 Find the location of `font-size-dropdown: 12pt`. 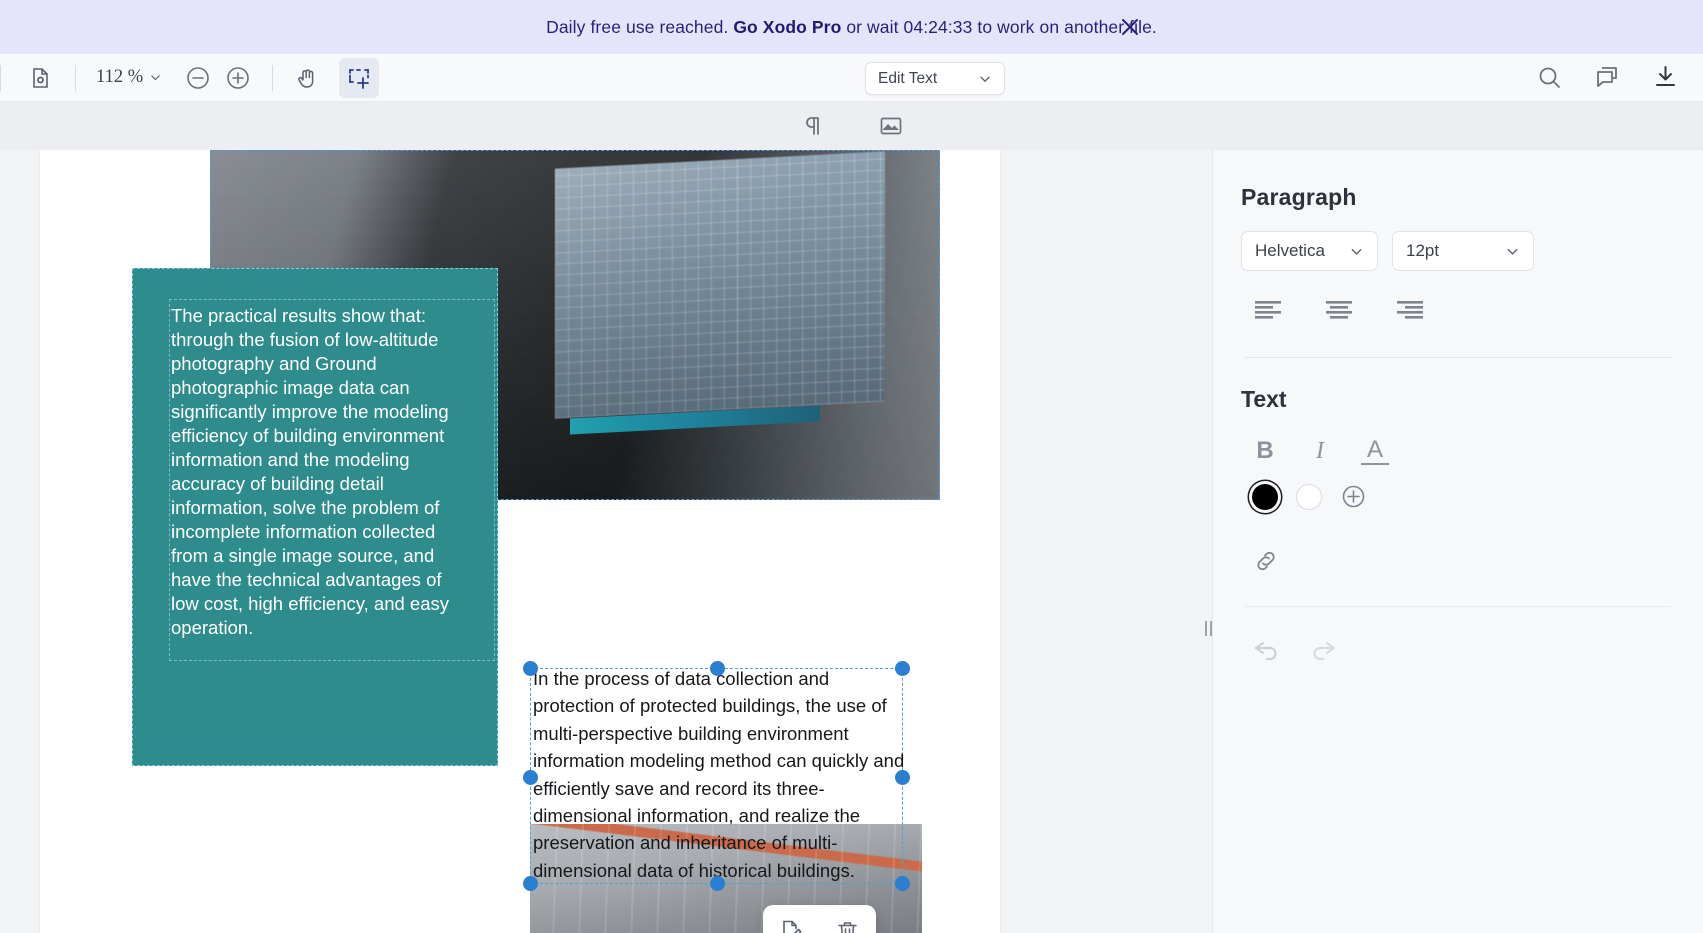

font-size-dropdown: 12pt is located at coordinates (1463, 251).